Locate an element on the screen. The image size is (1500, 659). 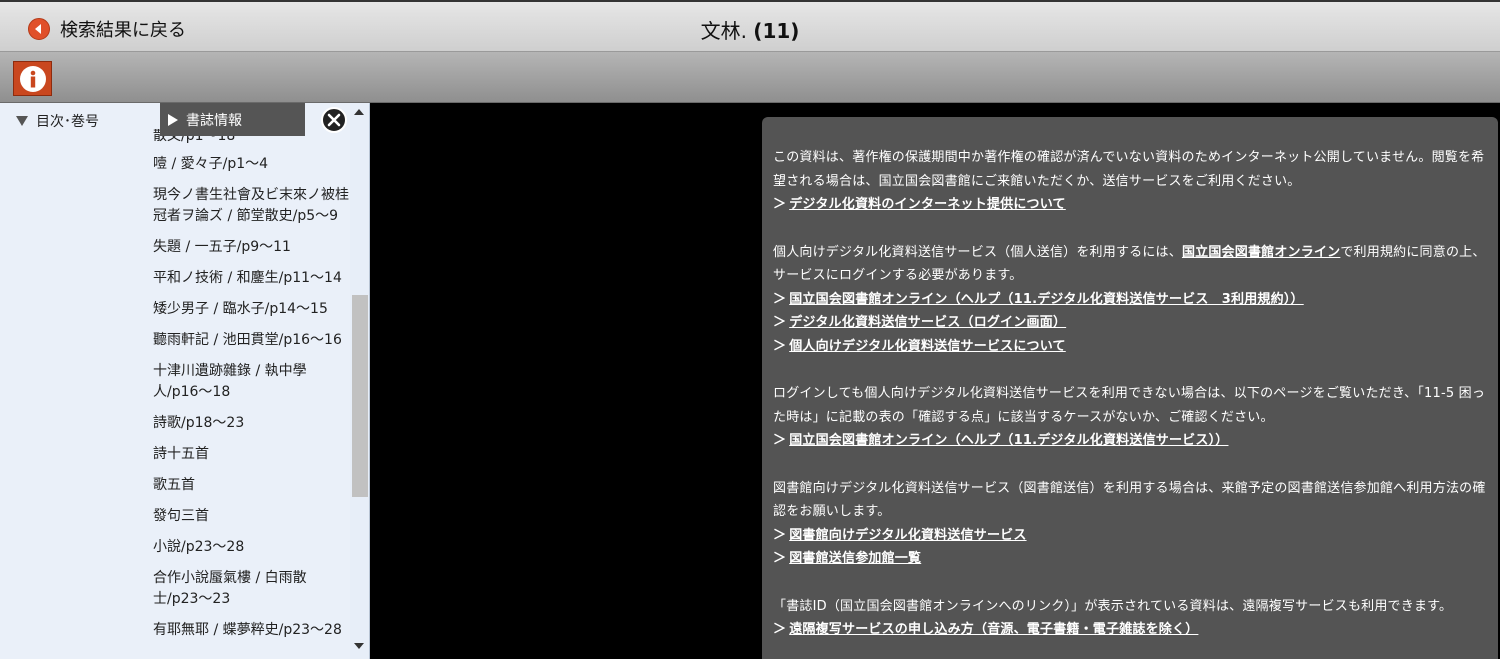
notice-link: ＞図書館向けデジタル化資料送信サービス is located at coordinates (1130, 536).